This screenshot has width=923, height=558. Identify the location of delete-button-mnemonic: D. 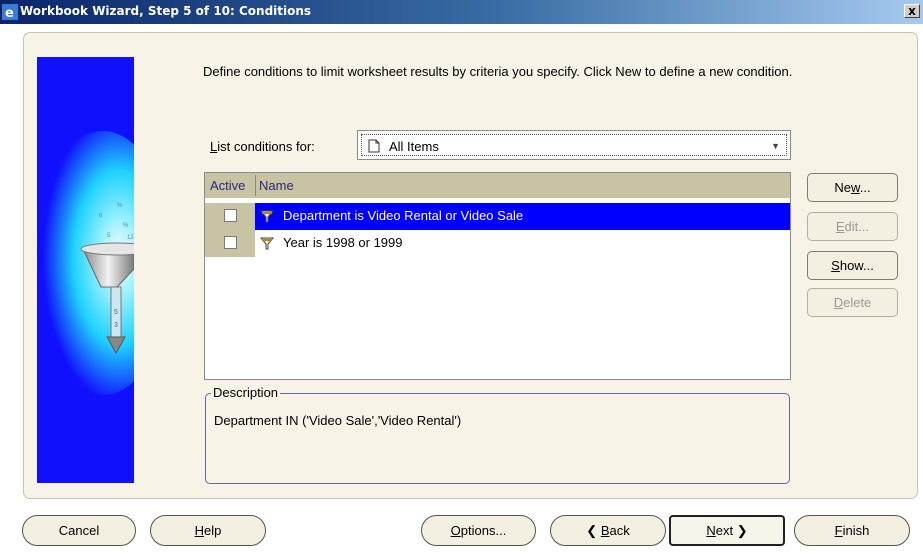
(838, 302).